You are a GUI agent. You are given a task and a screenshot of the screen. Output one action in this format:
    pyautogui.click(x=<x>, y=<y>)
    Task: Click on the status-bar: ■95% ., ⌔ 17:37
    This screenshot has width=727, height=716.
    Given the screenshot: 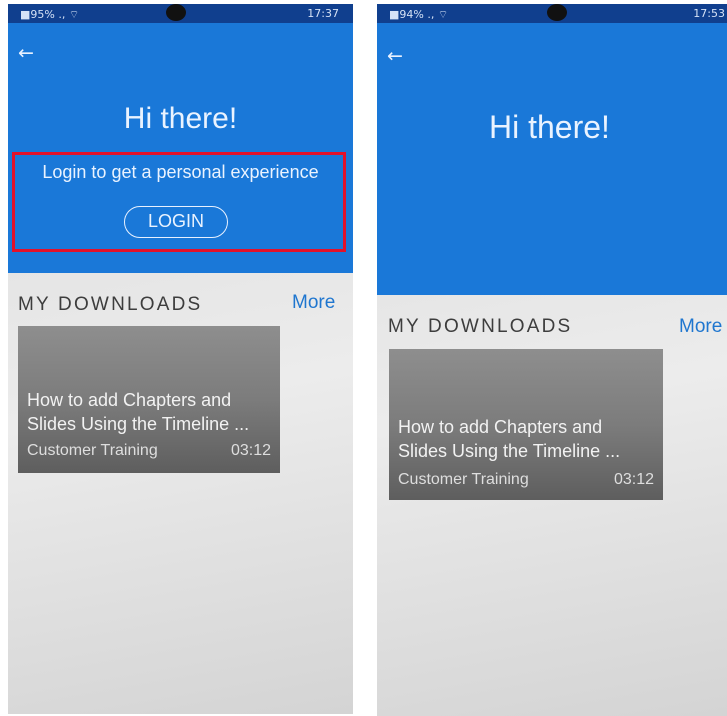 What is the action you would take?
    pyautogui.click(x=180, y=13)
    